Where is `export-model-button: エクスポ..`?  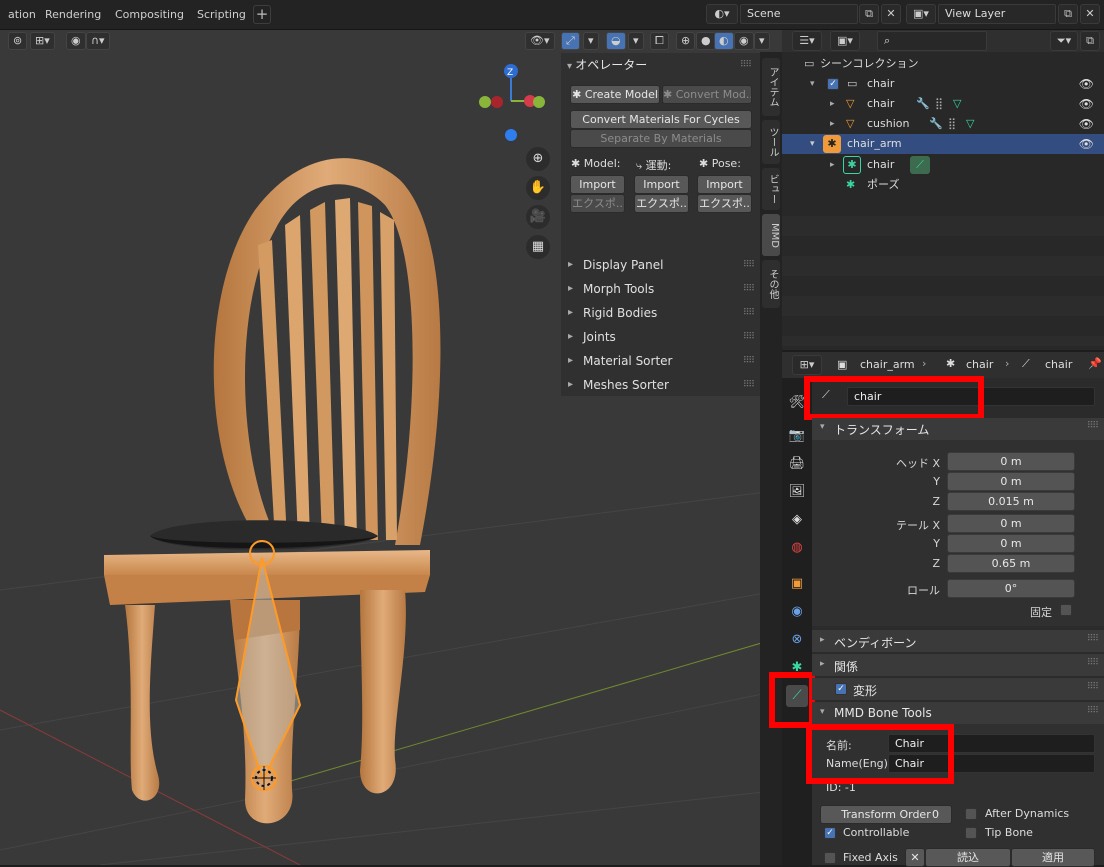
export-model-button: エクスポ.. is located at coordinates (597, 203).